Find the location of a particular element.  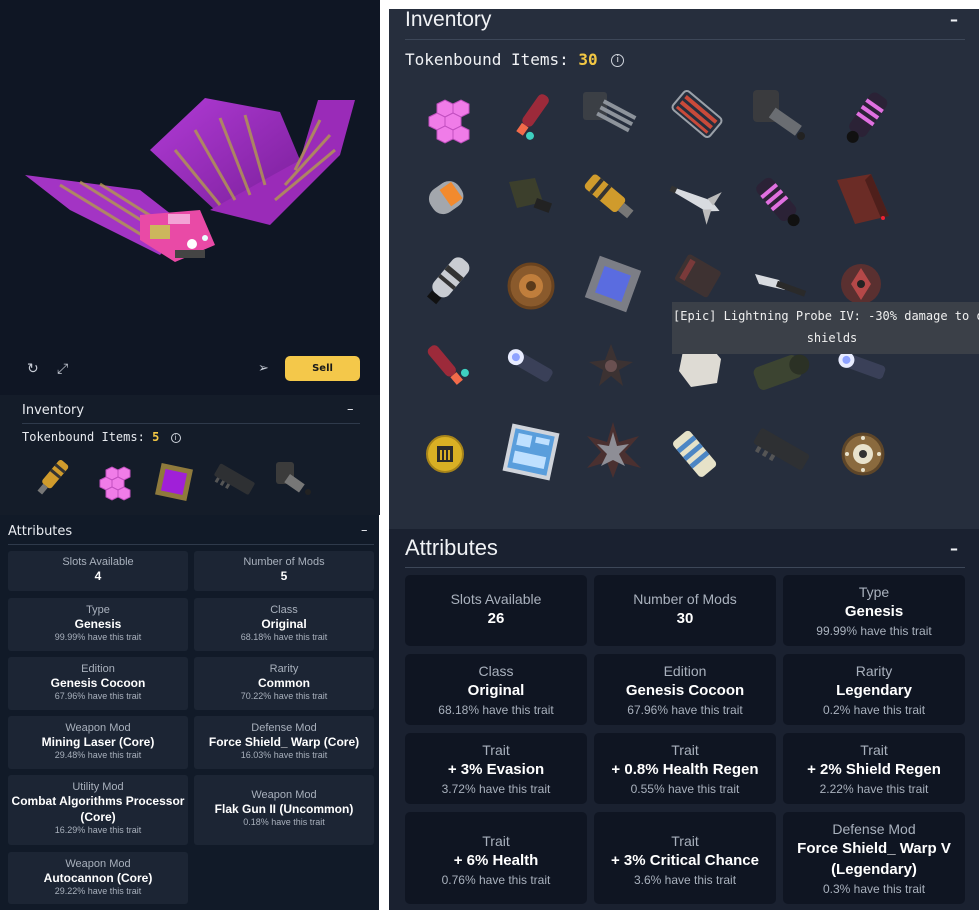

reload-icon: ↻ is located at coordinates (33, 369).